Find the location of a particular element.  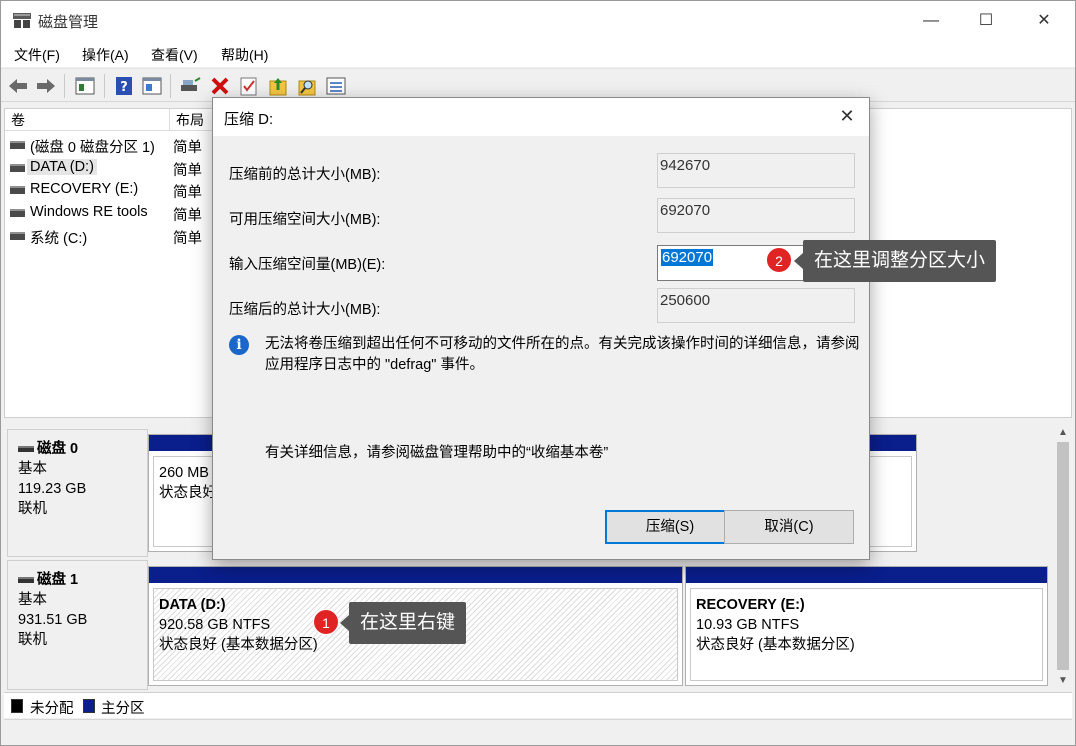

scroll-up-icon: ▲ is located at coordinates (1063, 432).